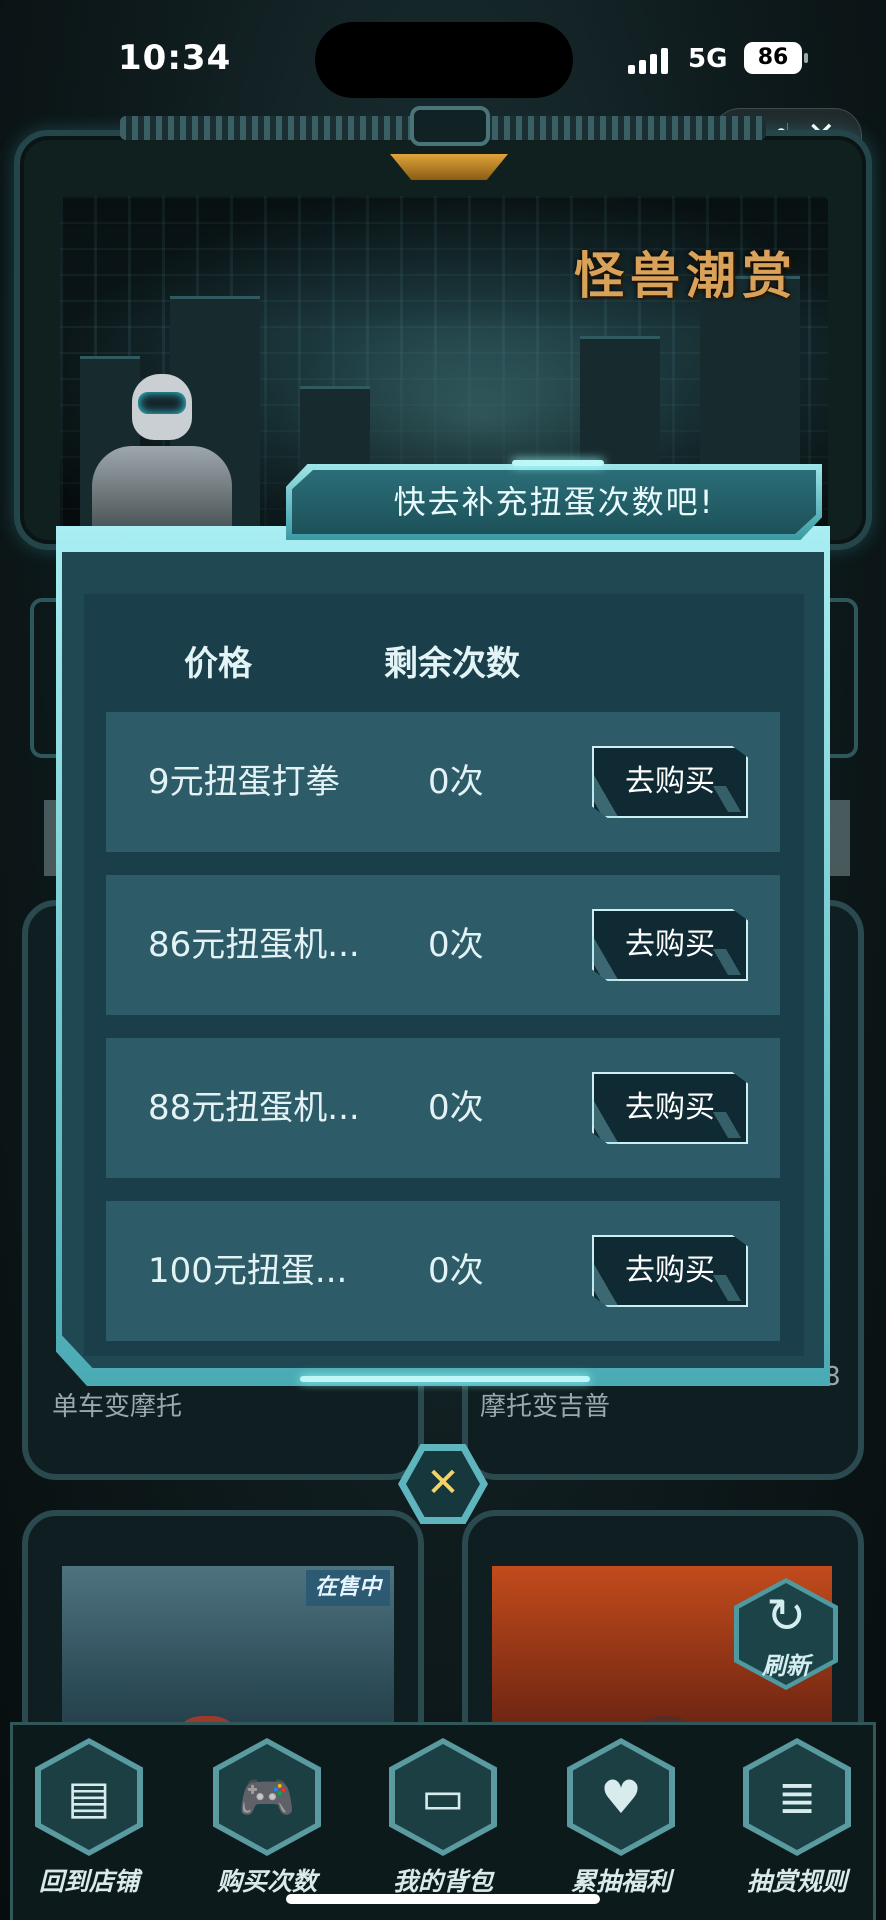  I want to click on store-icon: ▤, so click(89, 1797).